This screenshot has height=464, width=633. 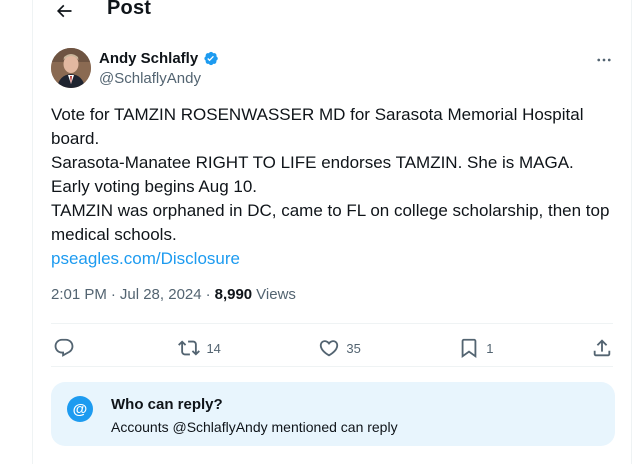 What do you see at coordinates (80, 409) in the screenshot?
I see `mention-icon: @` at bounding box center [80, 409].